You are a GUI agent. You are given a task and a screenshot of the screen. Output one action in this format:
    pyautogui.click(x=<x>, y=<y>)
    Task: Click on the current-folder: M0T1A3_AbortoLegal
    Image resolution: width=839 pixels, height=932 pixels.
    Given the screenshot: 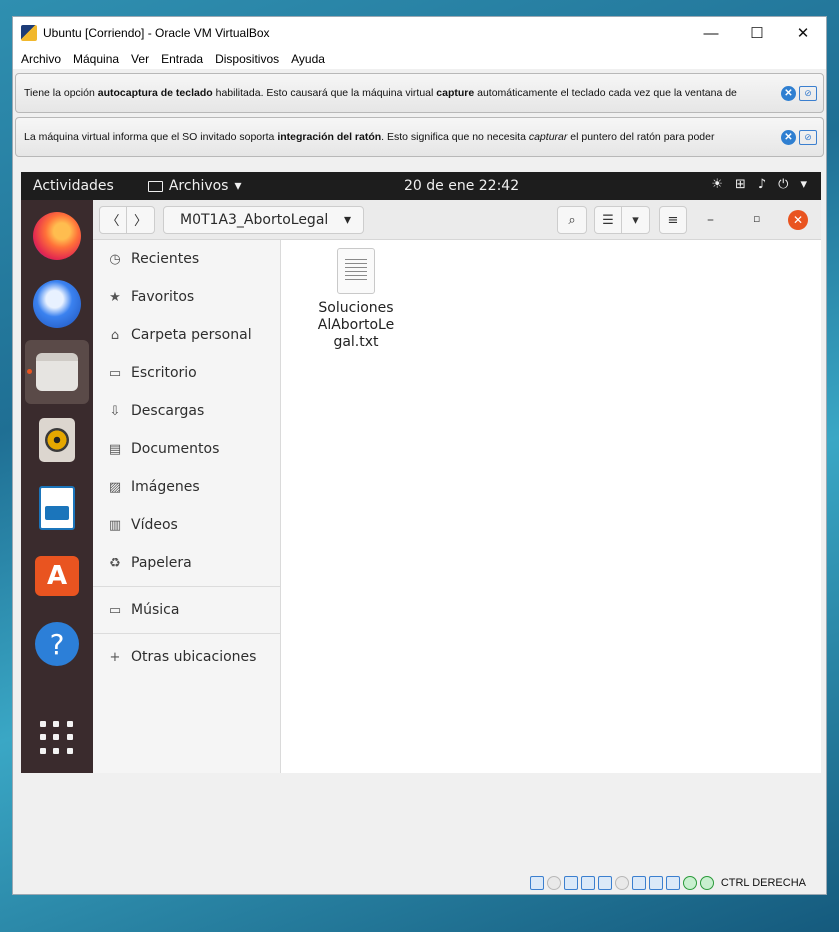 What is the action you would take?
    pyautogui.click(x=254, y=219)
    